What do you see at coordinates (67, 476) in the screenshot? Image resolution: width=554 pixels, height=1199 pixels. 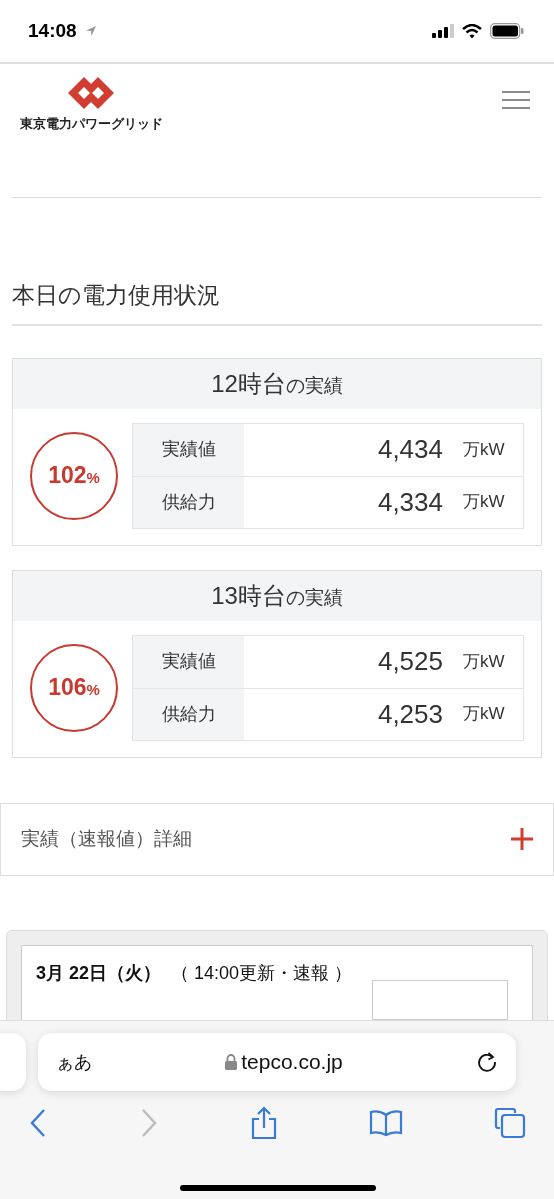 I see `percent-value: 102` at bounding box center [67, 476].